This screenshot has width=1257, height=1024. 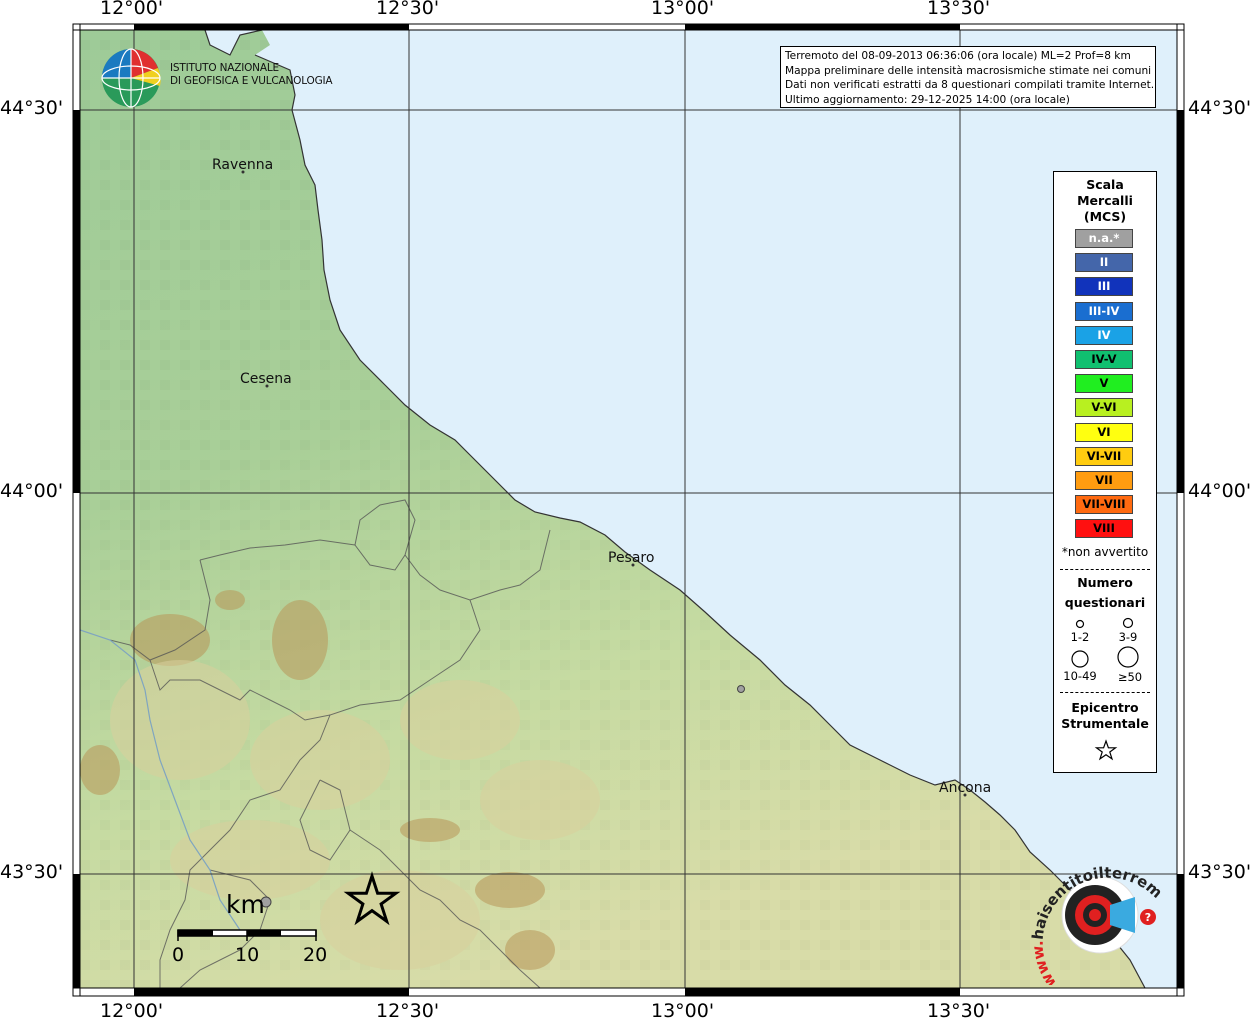 What do you see at coordinates (1105, 184) in the screenshot?
I see `legend-title-line1: Scala` at bounding box center [1105, 184].